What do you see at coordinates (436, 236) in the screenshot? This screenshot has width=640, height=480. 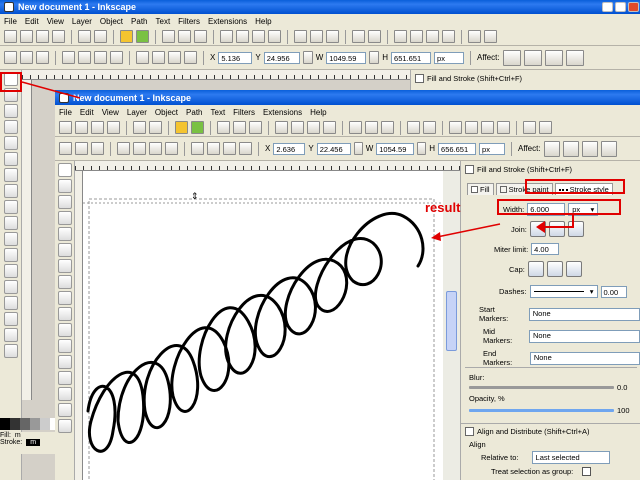 I see `result-arrow-head-icon` at bounding box center [436, 236].